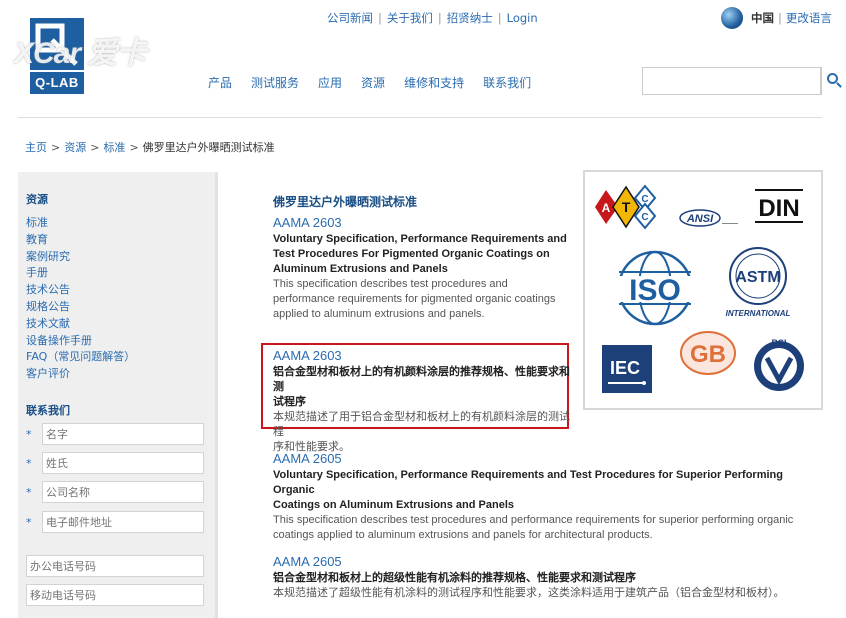 The width and height of the screenshot is (846, 618). I want to click on breadcrumb: 主页 > 资源 > 标准 > 佛罗里达户外曝晒测试标准, so click(150, 147).